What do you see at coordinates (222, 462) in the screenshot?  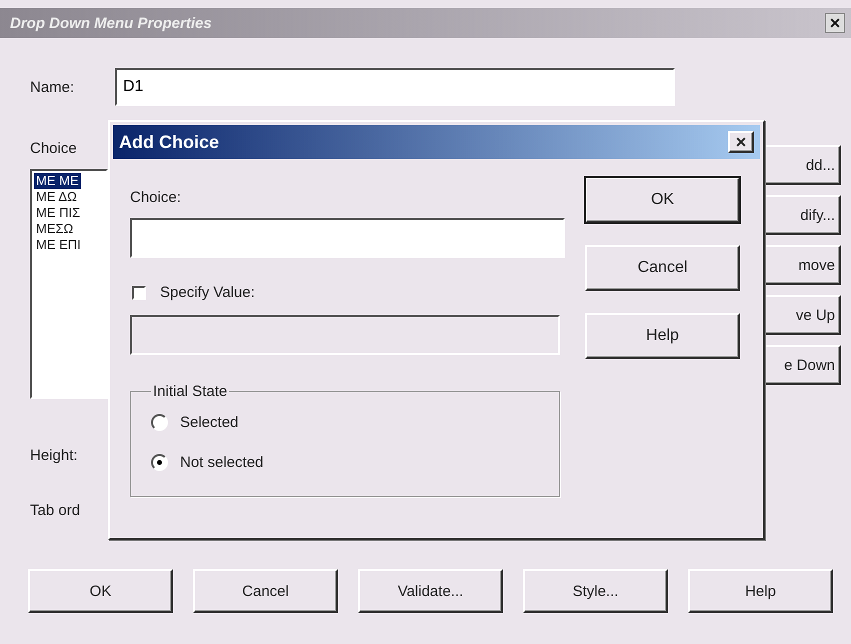 I see `radio-label: Not selected` at bounding box center [222, 462].